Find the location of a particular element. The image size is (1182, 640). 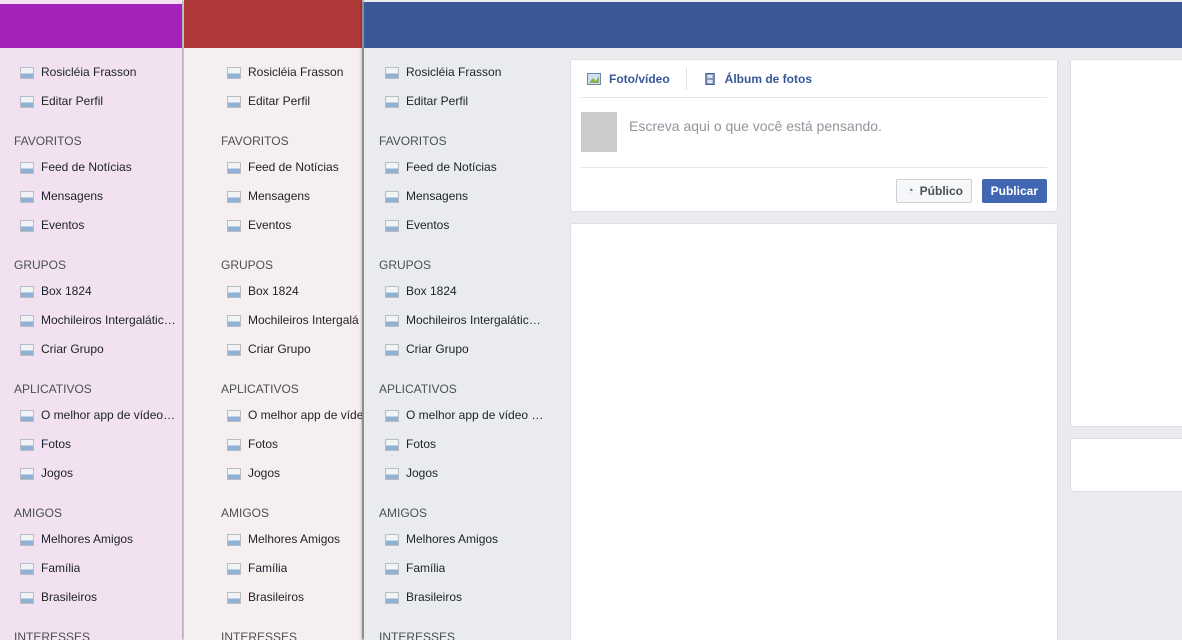

section-heading-apps: APLICATIVOS is located at coordinates (418, 389).